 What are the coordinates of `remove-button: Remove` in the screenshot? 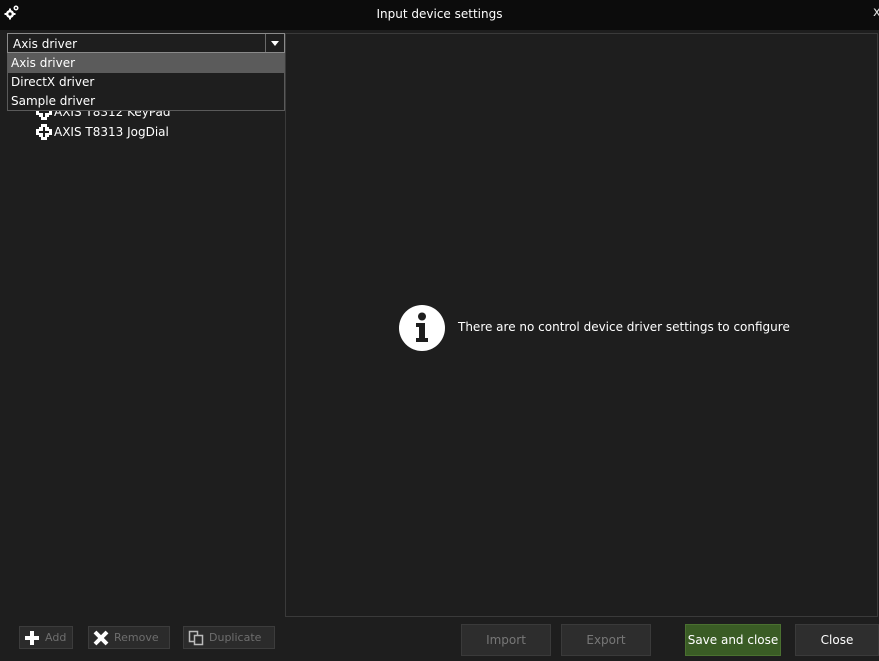 It's located at (129, 637).